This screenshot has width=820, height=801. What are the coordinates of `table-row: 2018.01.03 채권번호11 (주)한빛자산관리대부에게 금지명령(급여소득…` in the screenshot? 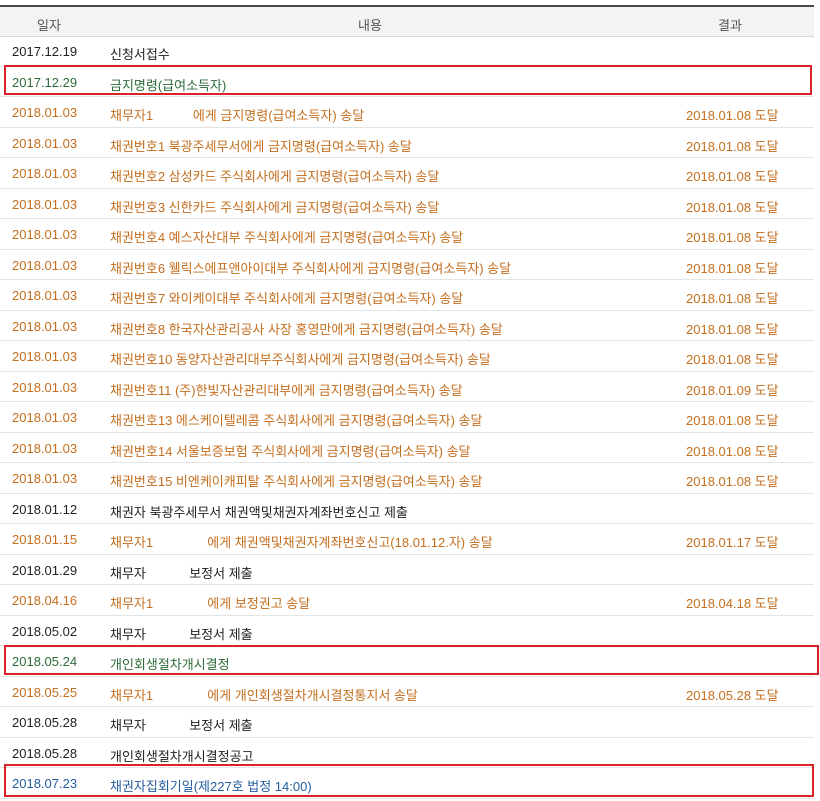 It's located at (407, 387).